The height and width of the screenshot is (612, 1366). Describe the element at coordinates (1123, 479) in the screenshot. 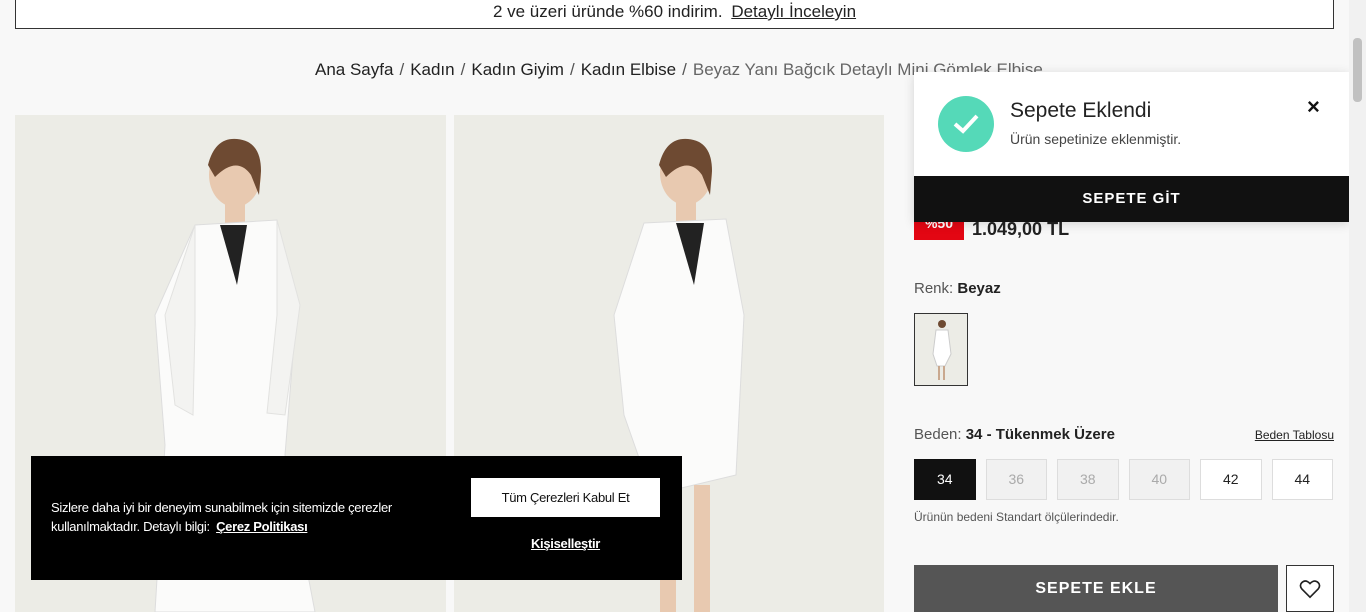

I see `size-options: 34 36 38 40 42 44` at that location.